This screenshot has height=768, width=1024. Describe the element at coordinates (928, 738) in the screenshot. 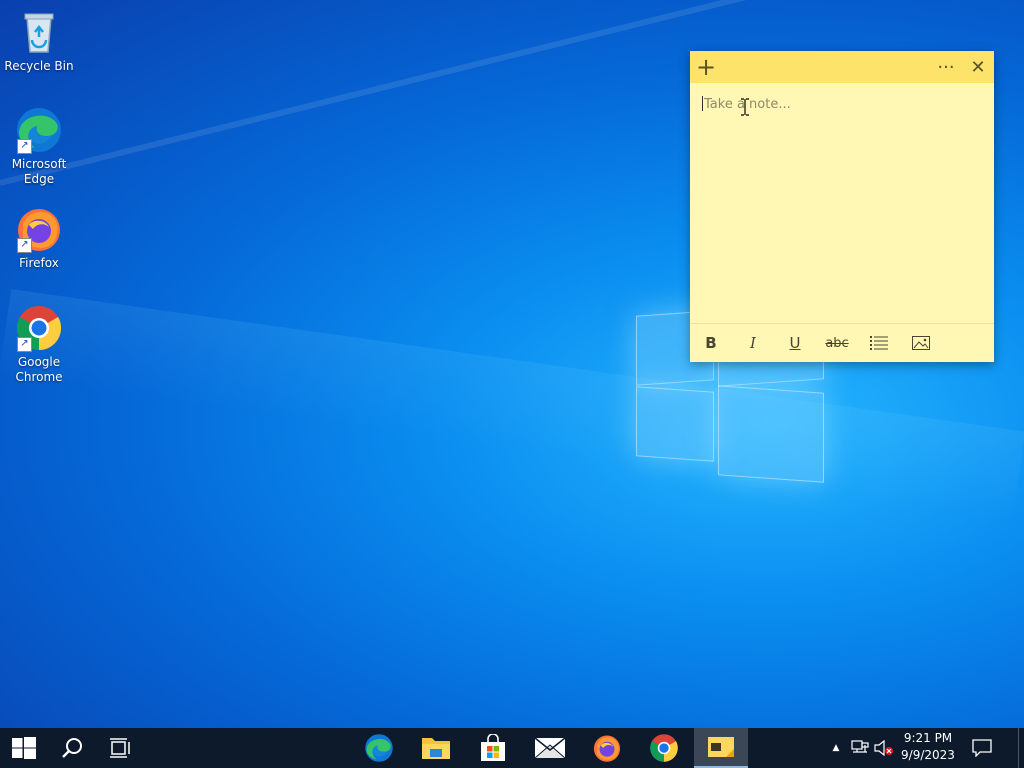

I see `clock-time: 9:21 PM` at that location.